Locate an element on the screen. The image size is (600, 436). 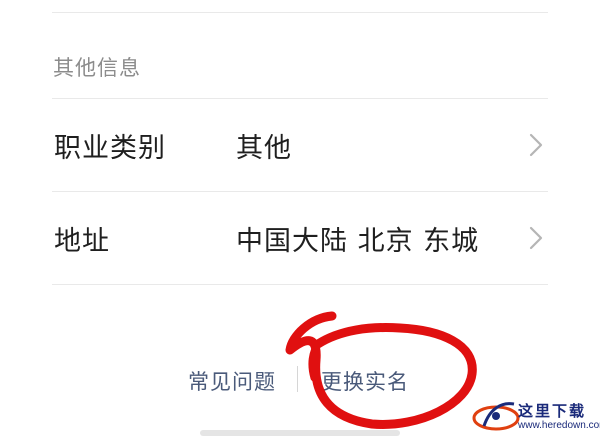
faq-link: 常见问题 is located at coordinates (232, 381).